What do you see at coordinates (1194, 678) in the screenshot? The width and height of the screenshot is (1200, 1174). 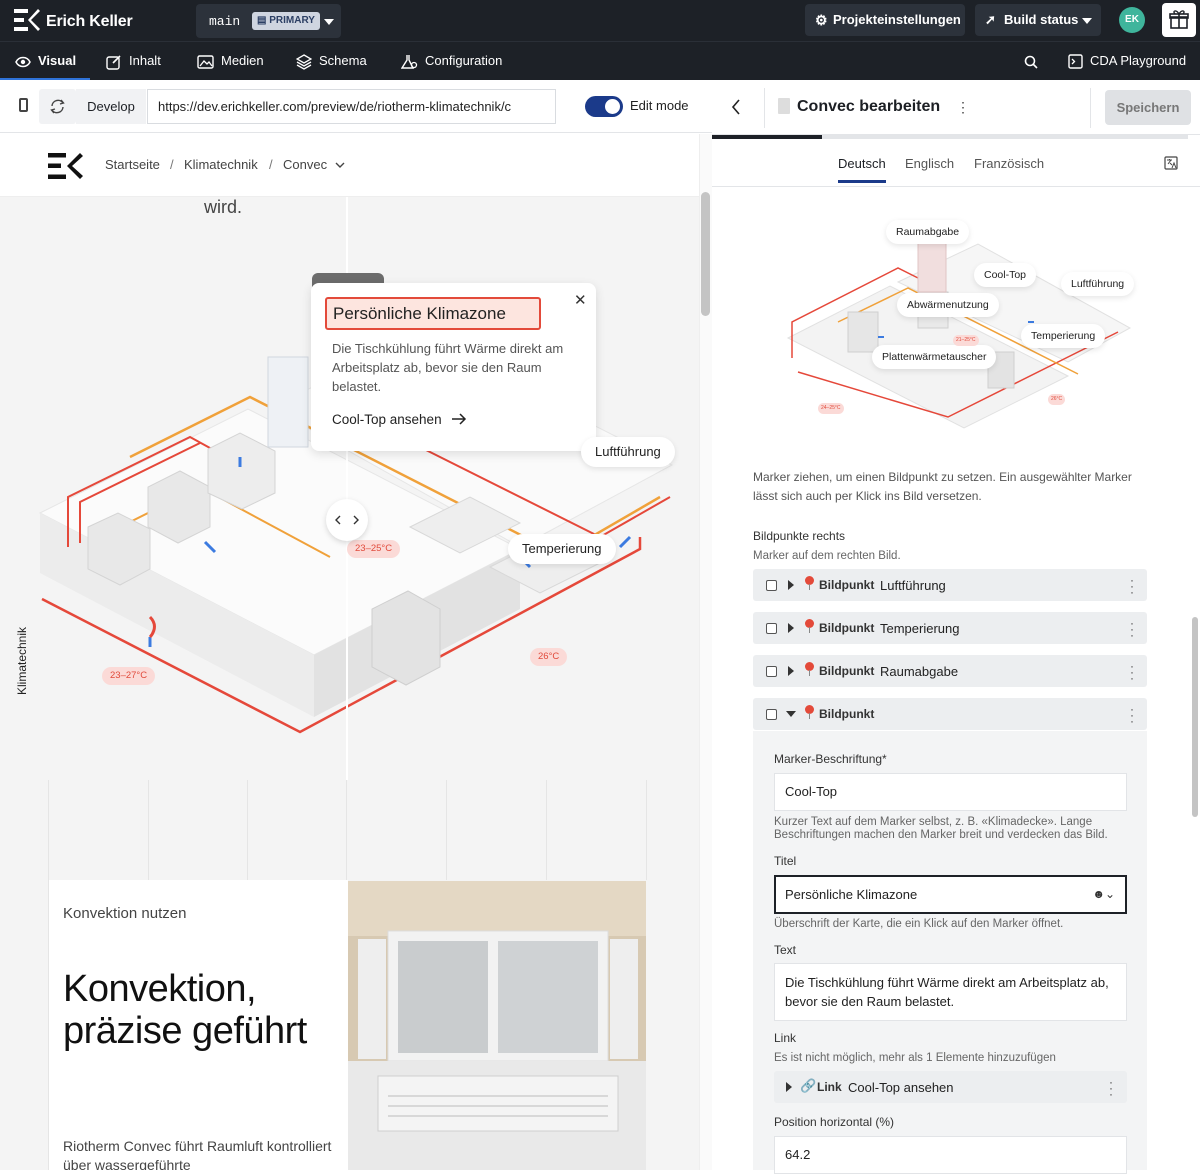 I see `editor-scrollbar` at bounding box center [1194, 678].